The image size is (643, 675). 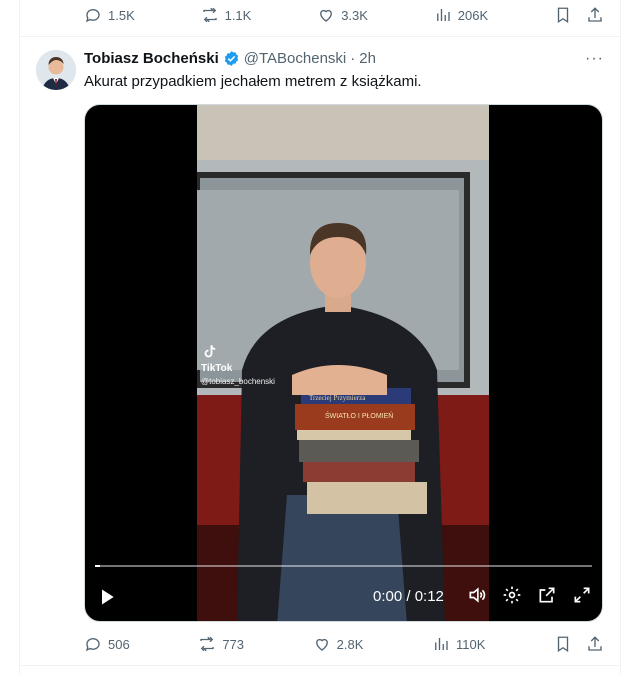 What do you see at coordinates (473, 15) in the screenshot?
I see `views-count: 206K` at bounding box center [473, 15].